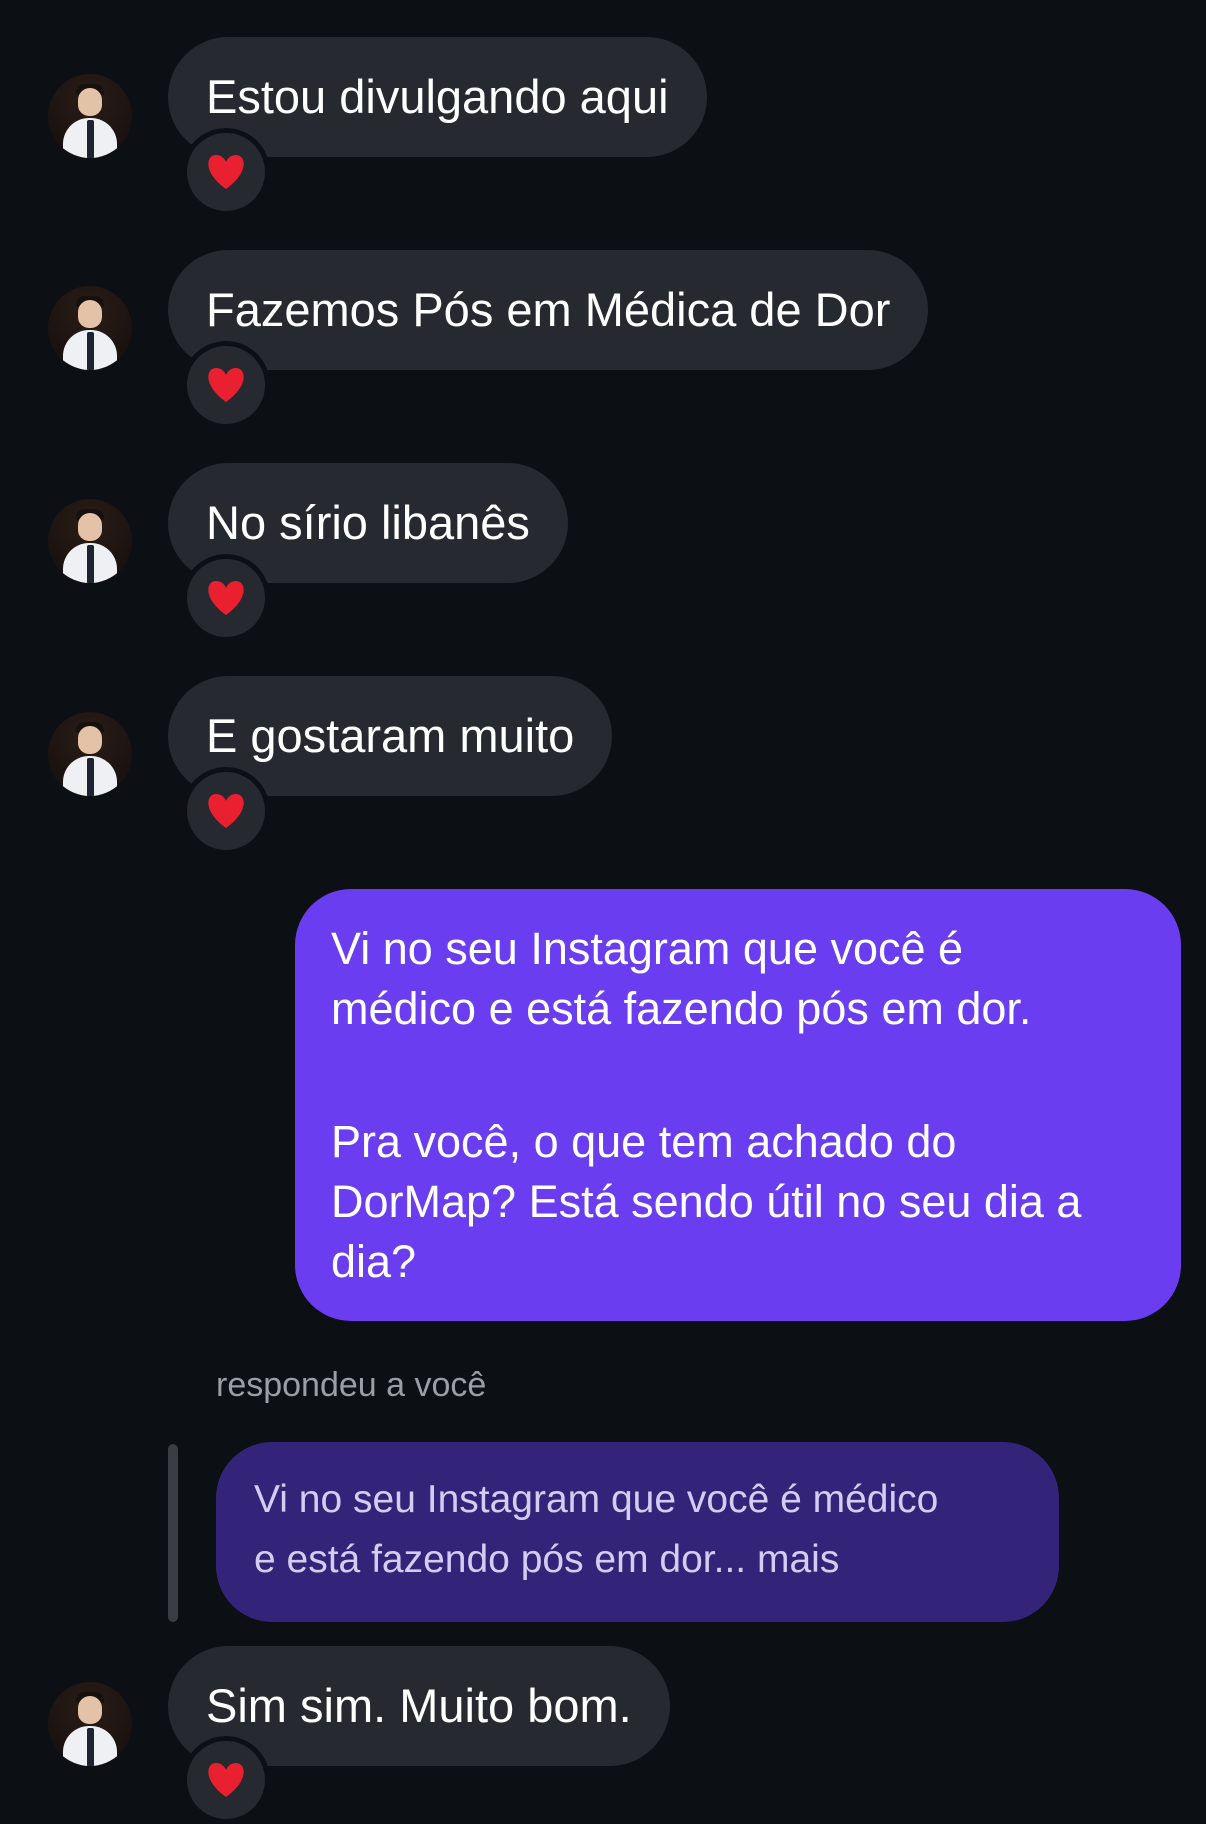 The width and height of the screenshot is (1206, 1824). What do you see at coordinates (173, 1533) in the screenshot?
I see `reply-indicator-bar` at bounding box center [173, 1533].